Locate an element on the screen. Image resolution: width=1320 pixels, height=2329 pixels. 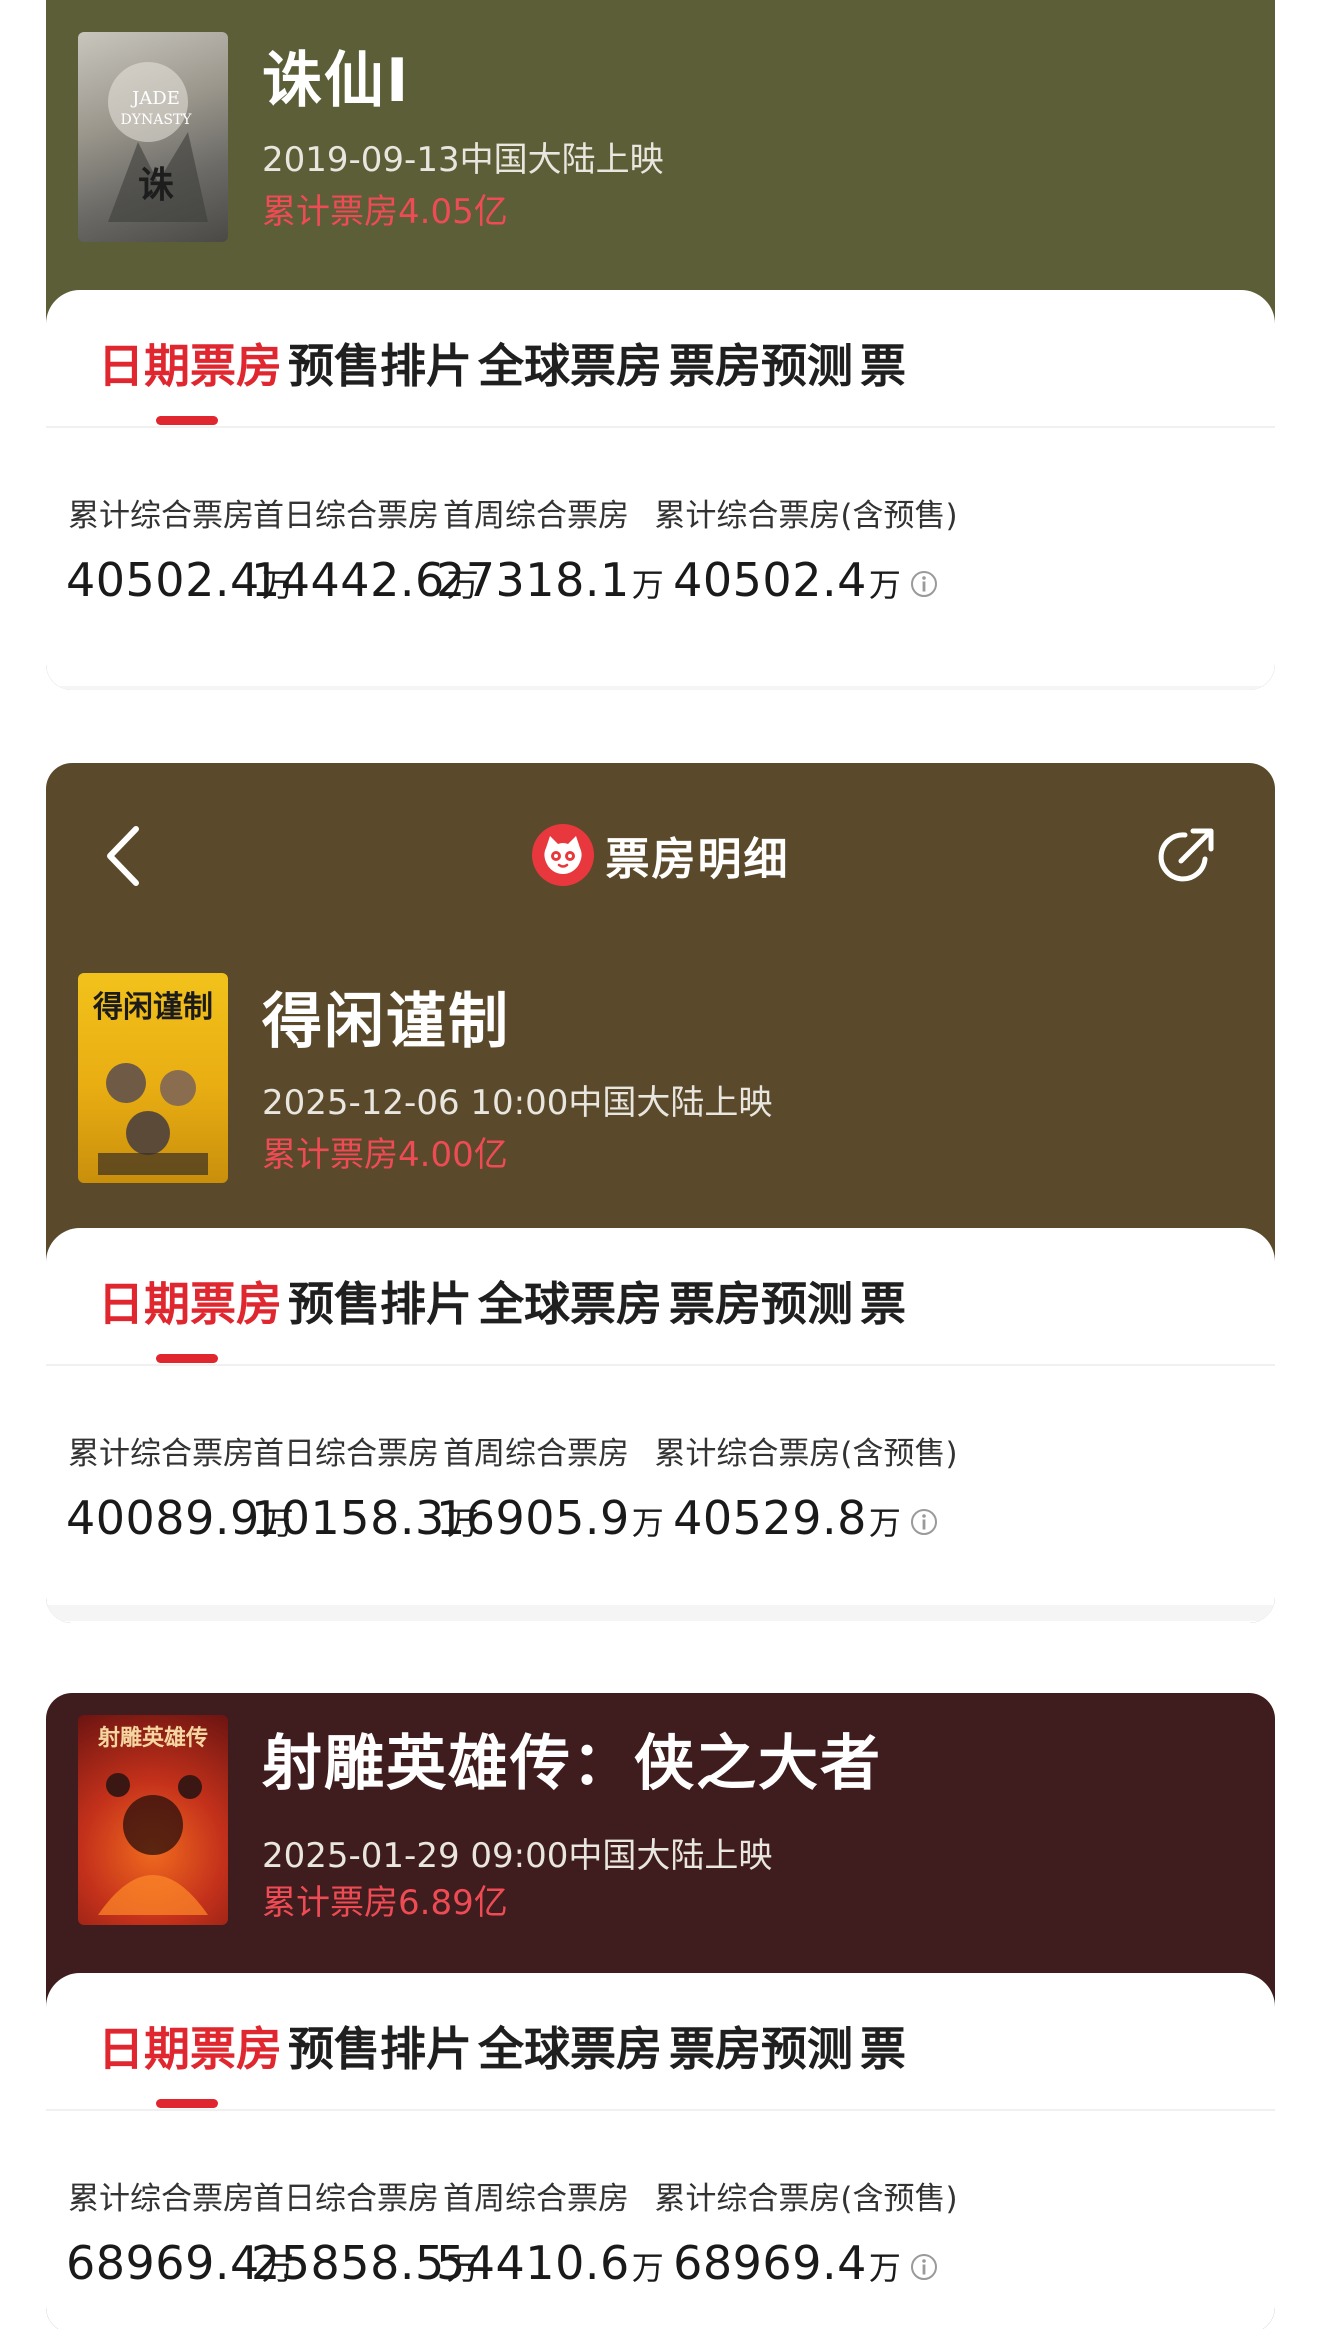
release-date: 2019-09-13中国大陆上映 is located at coordinates (463, 160).